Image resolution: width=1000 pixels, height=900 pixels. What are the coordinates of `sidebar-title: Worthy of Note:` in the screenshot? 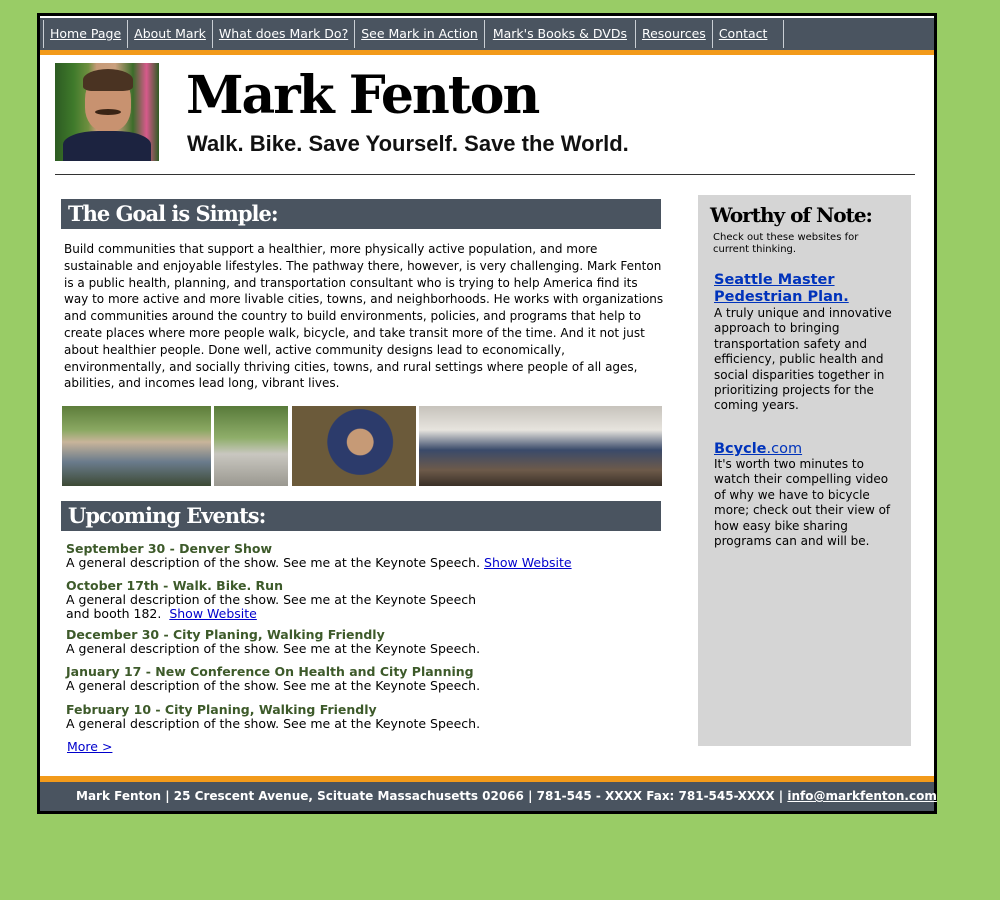 It's located at (791, 215).